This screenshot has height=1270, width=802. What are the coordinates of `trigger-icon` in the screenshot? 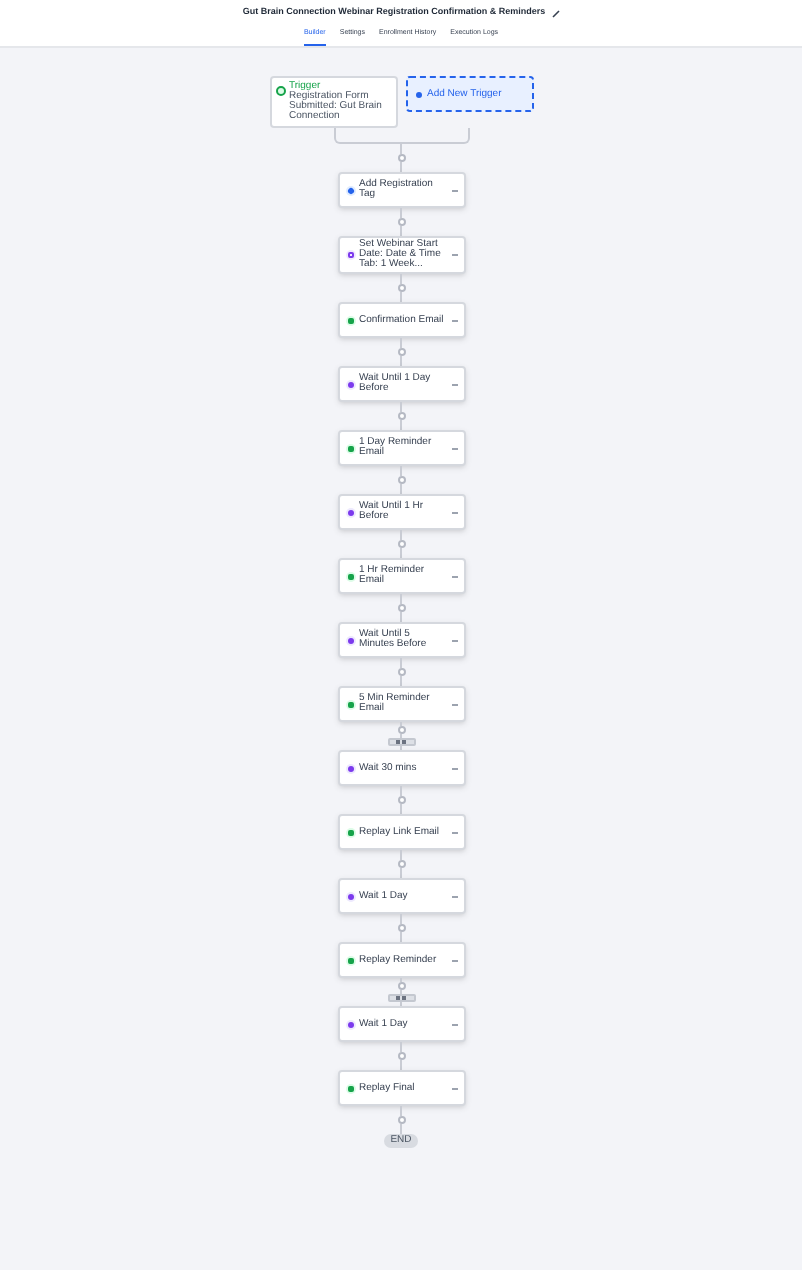 It's located at (280, 91).